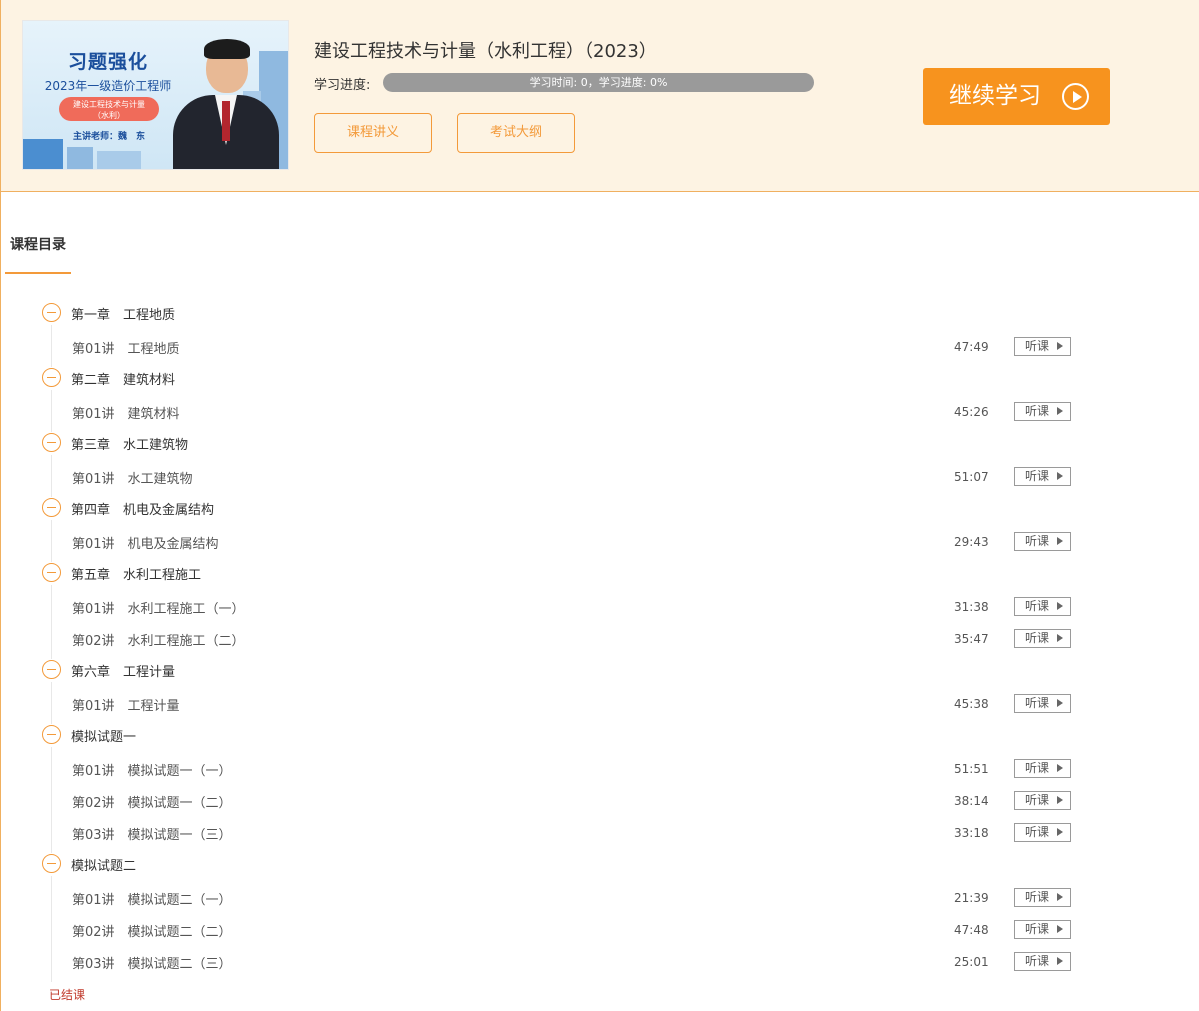  What do you see at coordinates (152, 771) in the screenshot?
I see `lesson-title: 第01讲 模拟试题一（一）` at bounding box center [152, 771].